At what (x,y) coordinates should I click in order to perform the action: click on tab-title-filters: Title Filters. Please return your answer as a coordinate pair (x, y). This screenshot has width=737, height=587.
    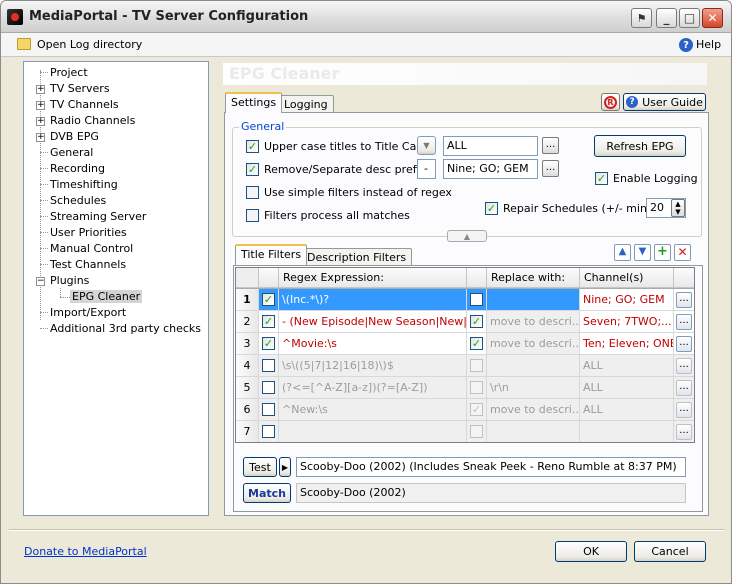
    Looking at the image, I should click on (271, 254).